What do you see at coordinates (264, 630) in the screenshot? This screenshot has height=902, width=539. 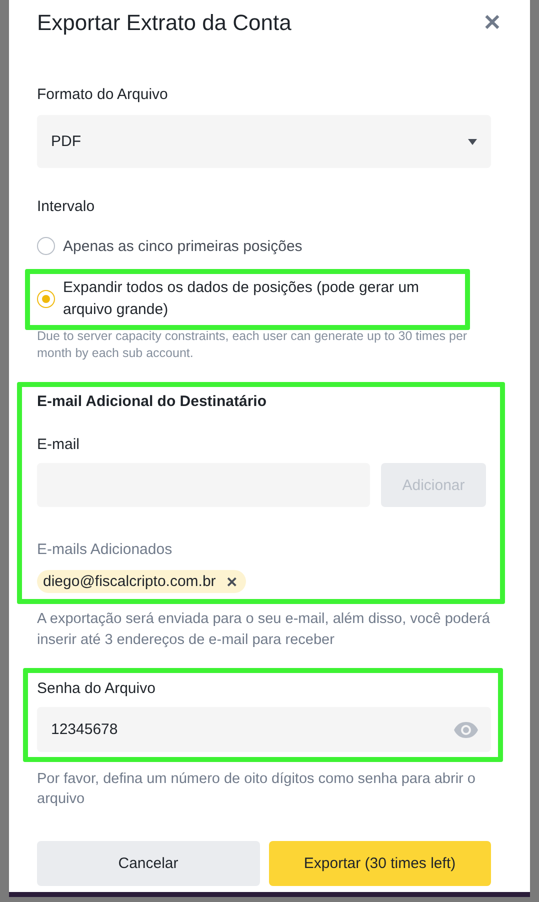 I see `info-text: A exportação será enviada para o seu e-mail, além disso, você poderá inserir até 3 endereços de e-mail para receber` at bounding box center [264, 630].